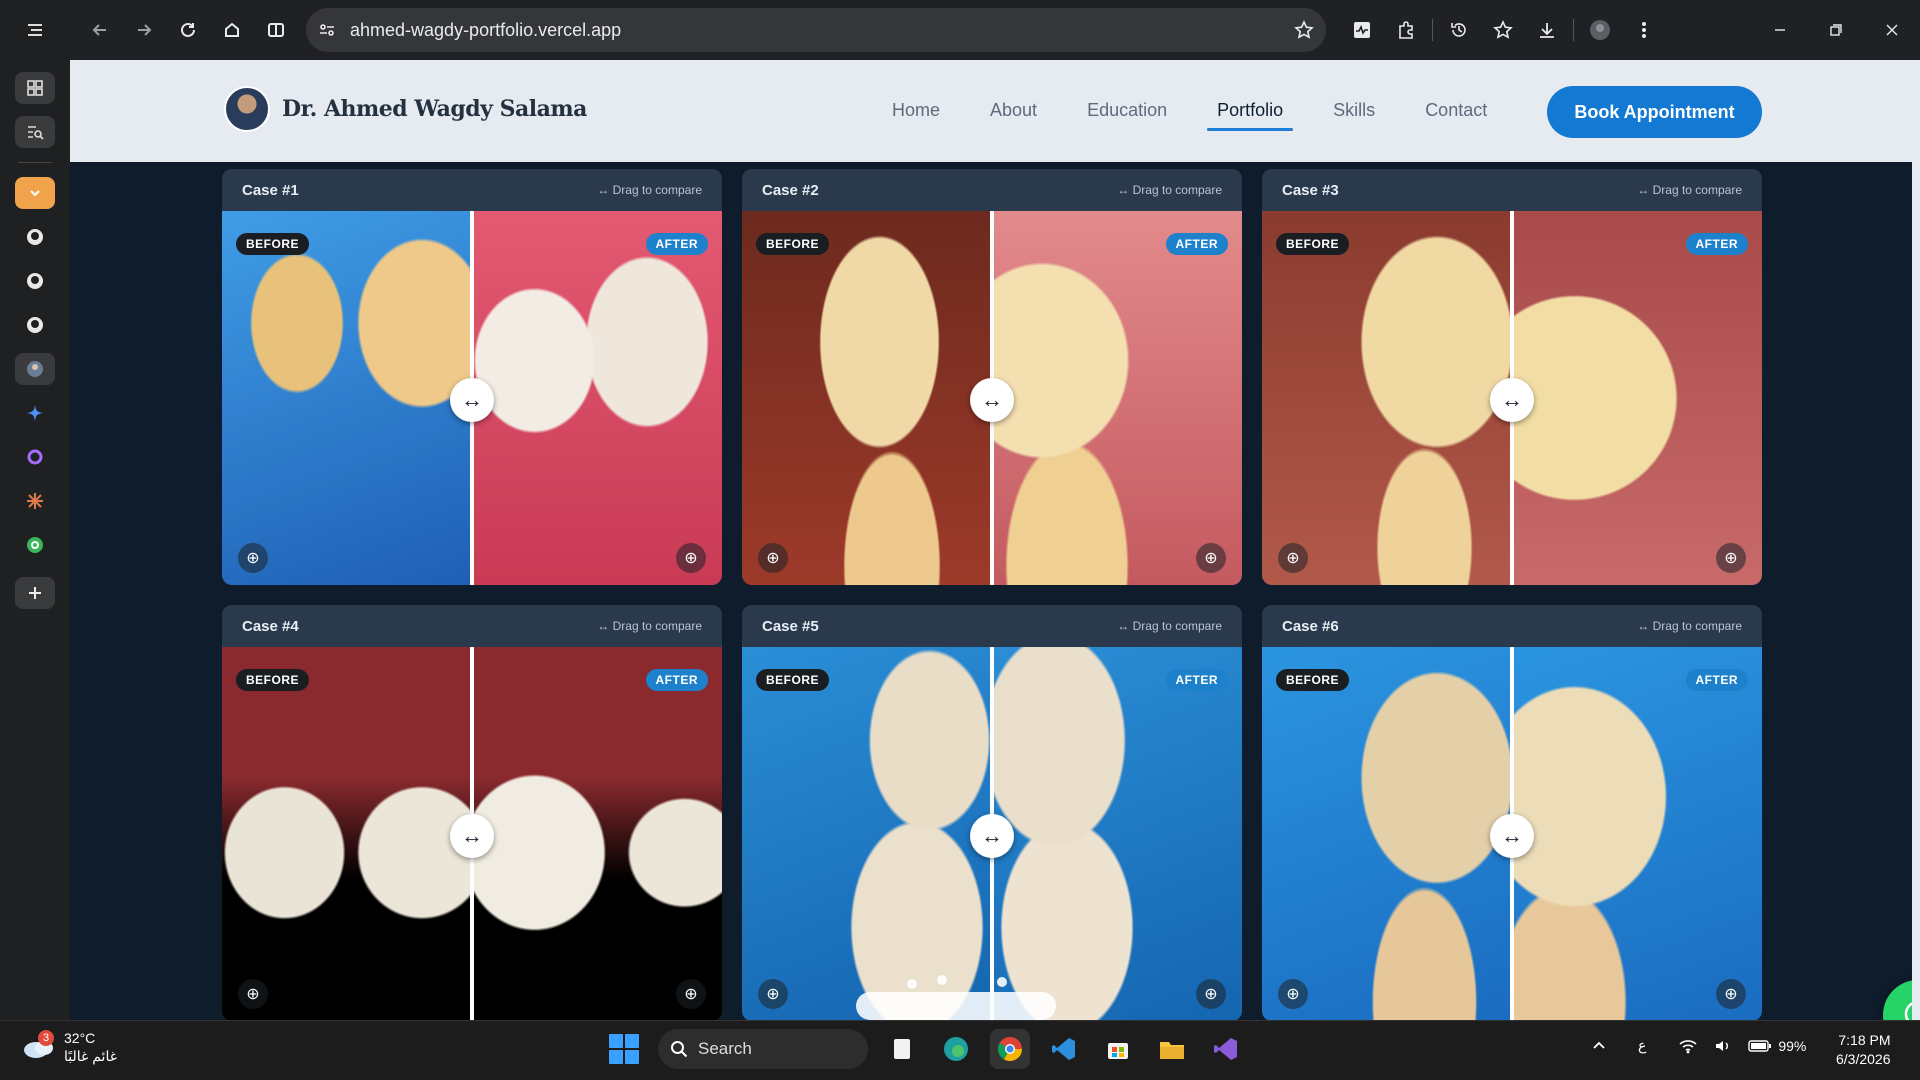 The height and width of the screenshot is (1080, 1920). Describe the element at coordinates (35, 545) in the screenshot. I see `chatgpt-icon` at that location.